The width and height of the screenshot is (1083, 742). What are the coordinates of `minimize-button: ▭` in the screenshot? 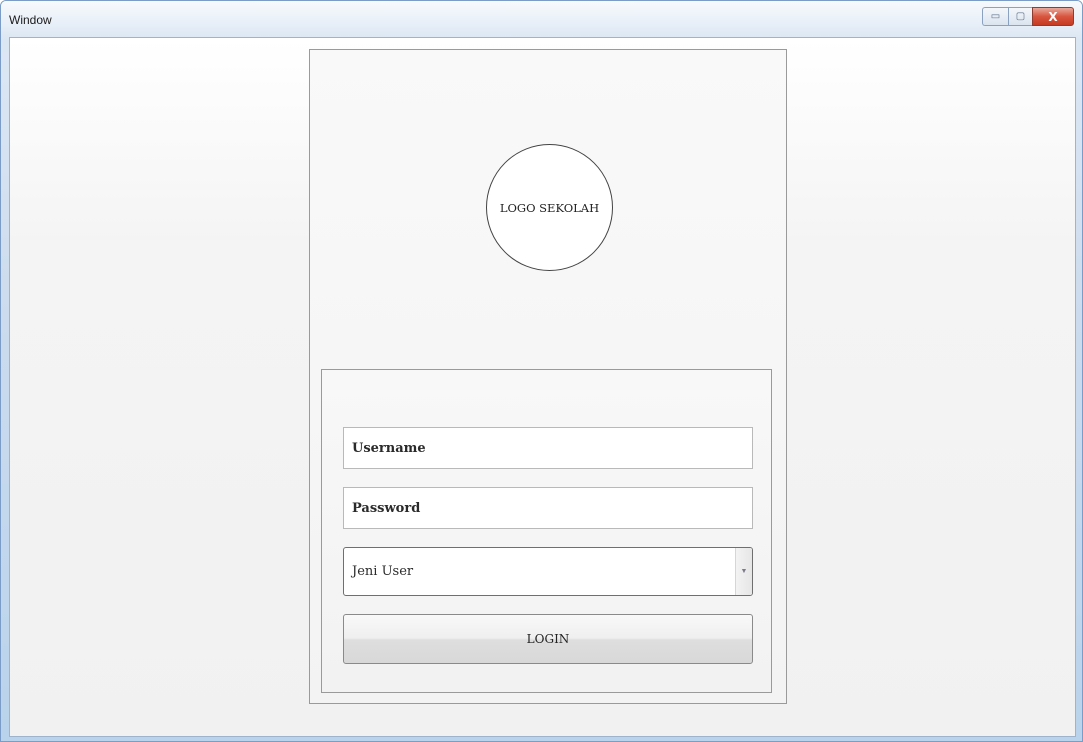 It's located at (995, 16).